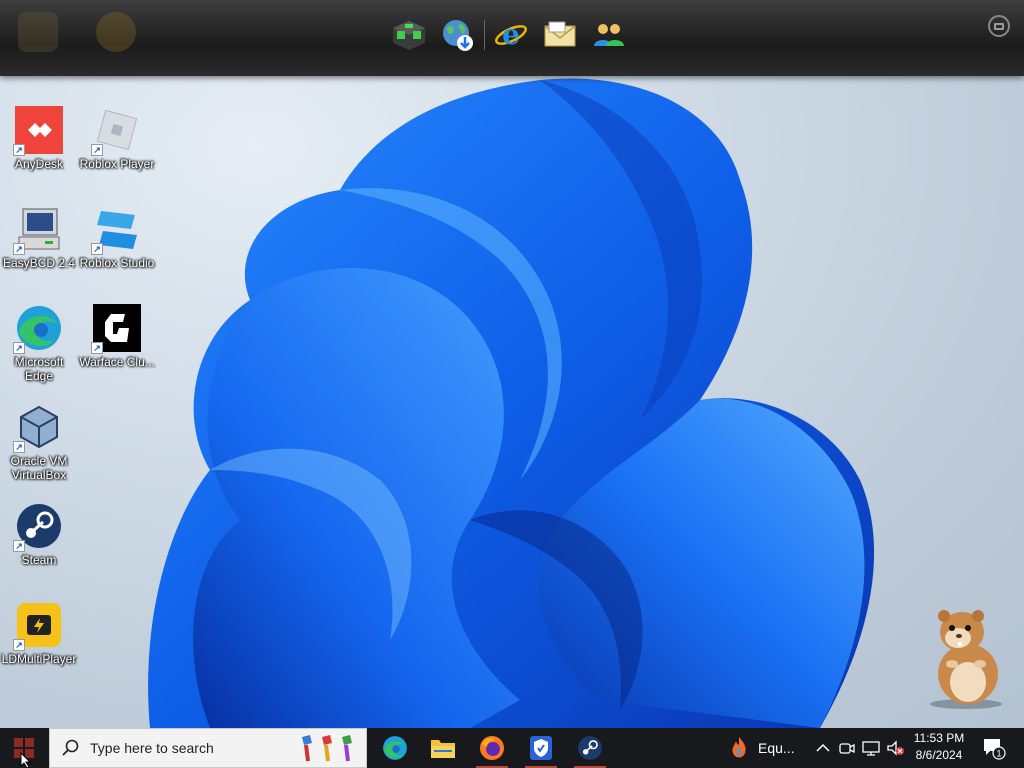 The height and width of the screenshot is (768, 1024). What do you see at coordinates (39, 369) in the screenshot?
I see `desktop-icon-label: Microsoft Edge` at bounding box center [39, 369].